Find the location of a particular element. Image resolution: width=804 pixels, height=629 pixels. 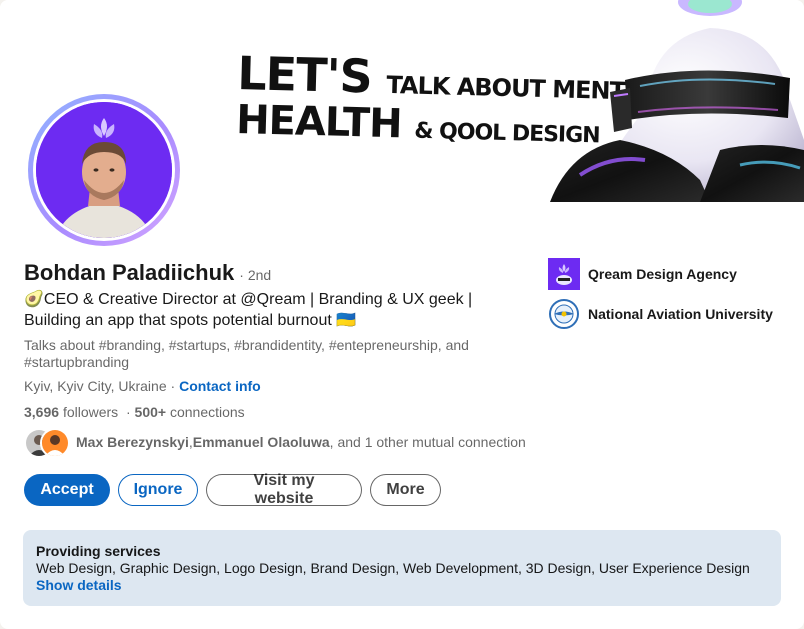

followers-count: 3,696 is located at coordinates (42, 412).